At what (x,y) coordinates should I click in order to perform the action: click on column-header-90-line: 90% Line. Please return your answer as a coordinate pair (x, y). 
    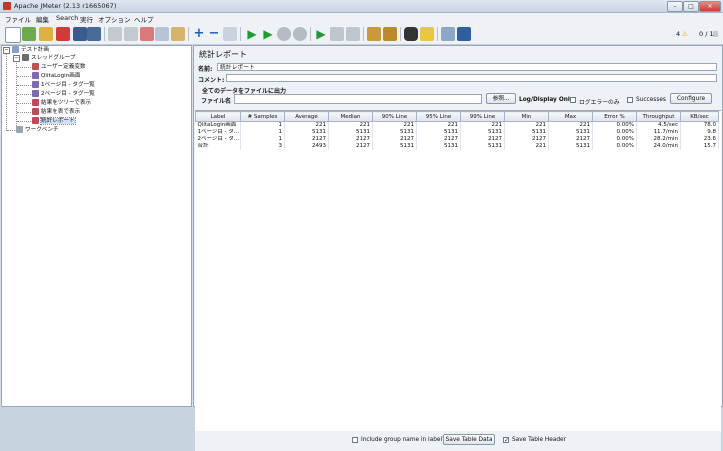
    Looking at the image, I should click on (394, 116).